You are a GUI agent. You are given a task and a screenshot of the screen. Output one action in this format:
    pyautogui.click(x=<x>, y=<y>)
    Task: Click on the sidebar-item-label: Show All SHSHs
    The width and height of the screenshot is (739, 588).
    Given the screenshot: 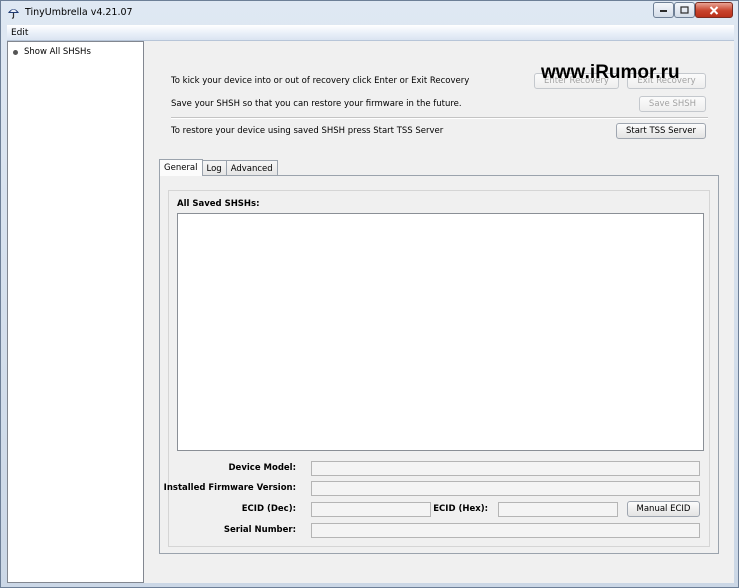 What is the action you would take?
    pyautogui.click(x=57, y=52)
    